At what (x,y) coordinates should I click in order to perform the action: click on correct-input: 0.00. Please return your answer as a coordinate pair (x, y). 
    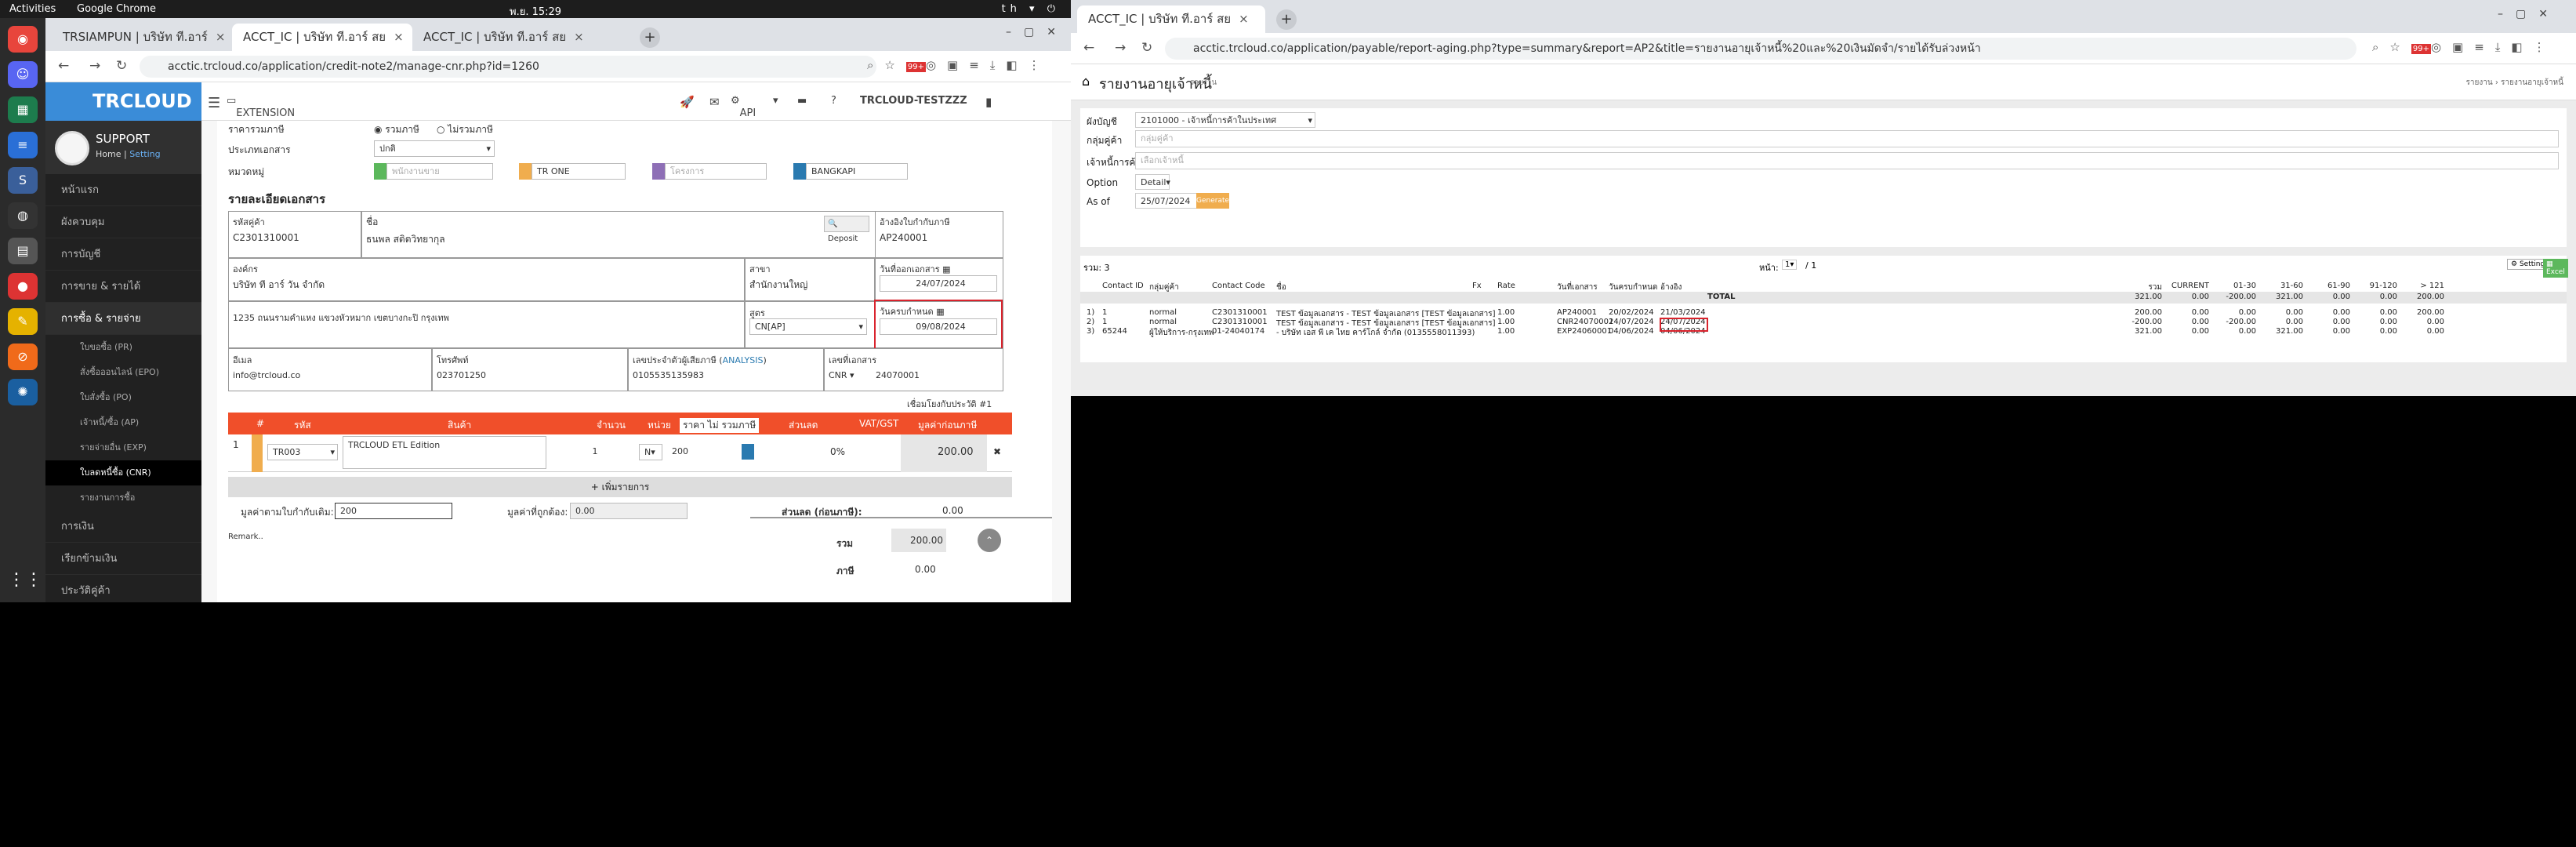
    Looking at the image, I should click on (629, 511).